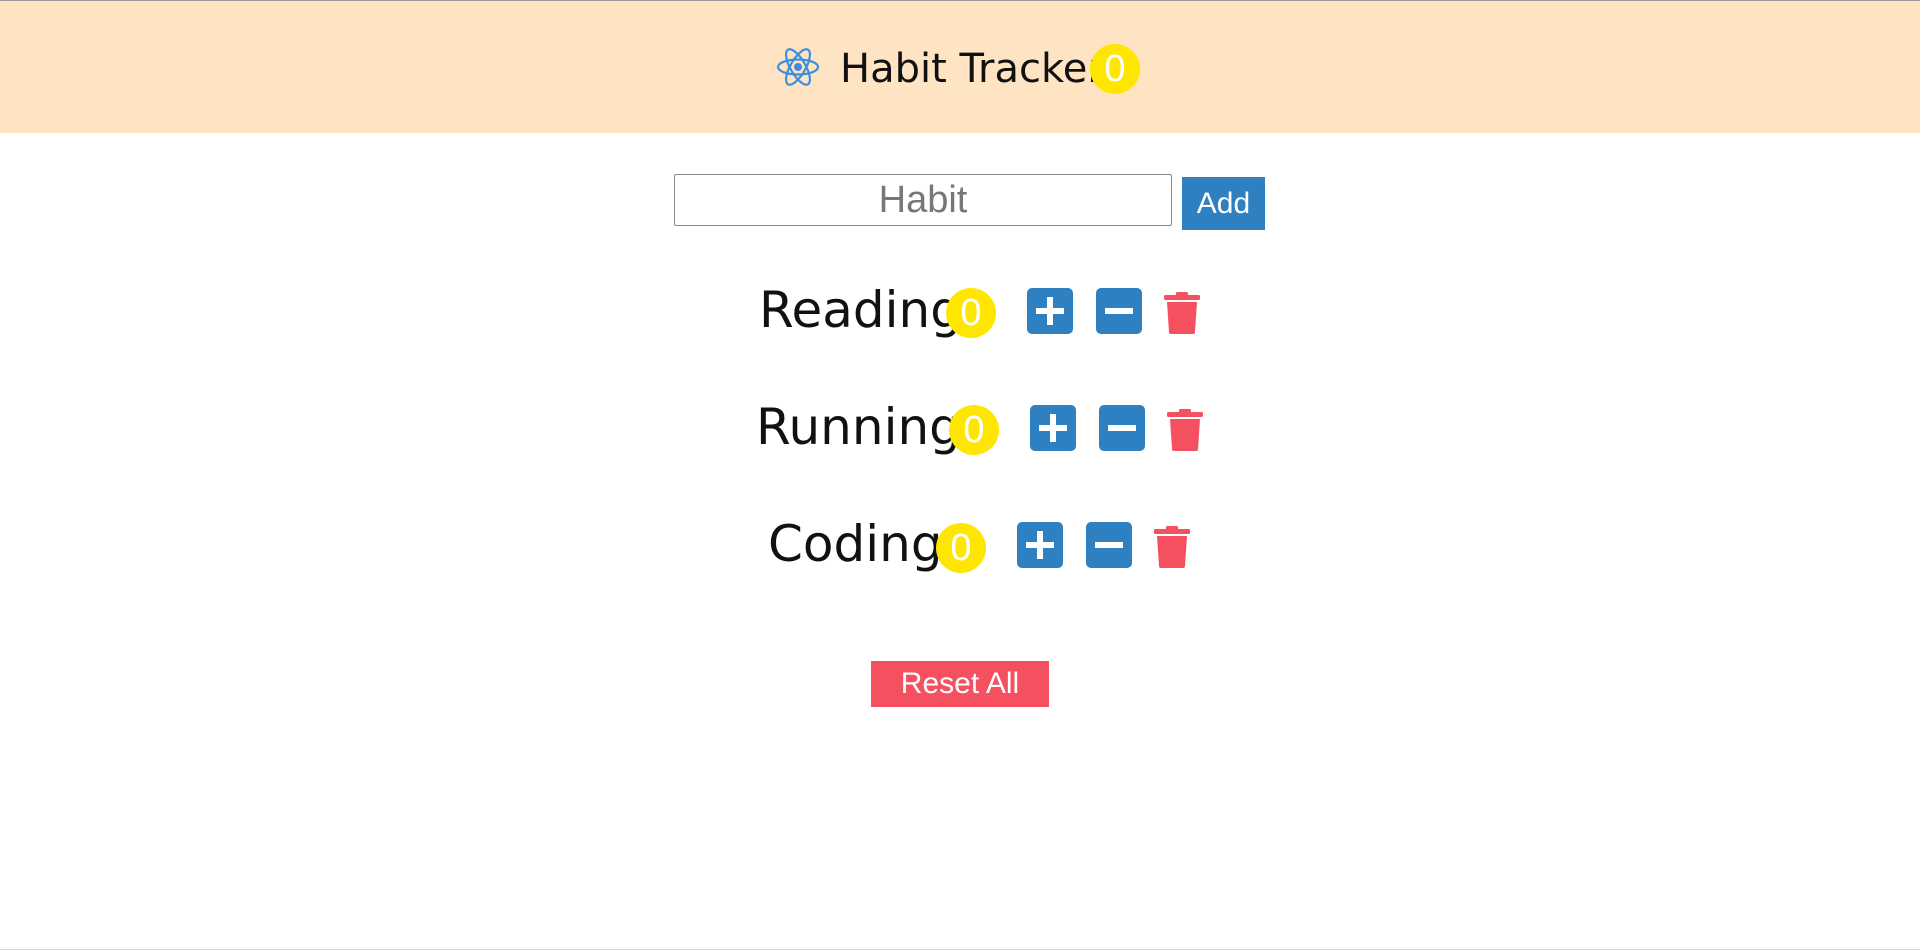 This screenshot has width=1920, height=952. I want to click on habit-name: Coding, so click(855, 544).